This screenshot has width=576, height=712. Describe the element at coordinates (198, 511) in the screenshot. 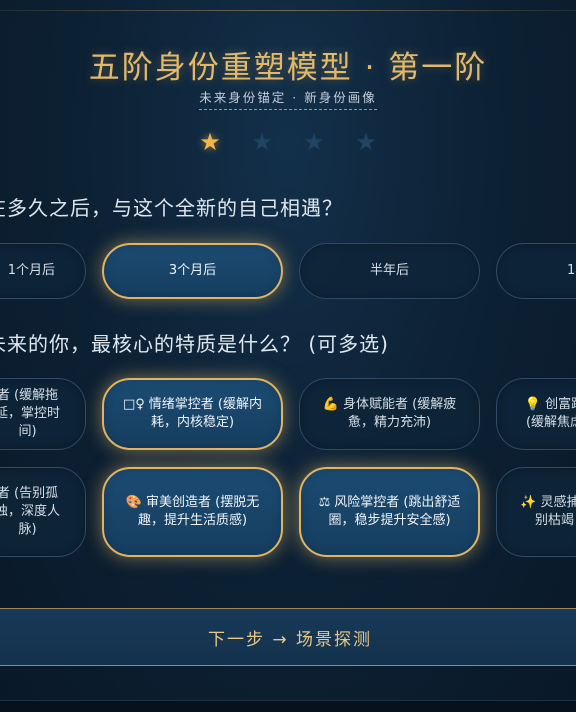

I see `option-label: 审美创造者 (摆脱无趣，提升生活质感)` at that location.